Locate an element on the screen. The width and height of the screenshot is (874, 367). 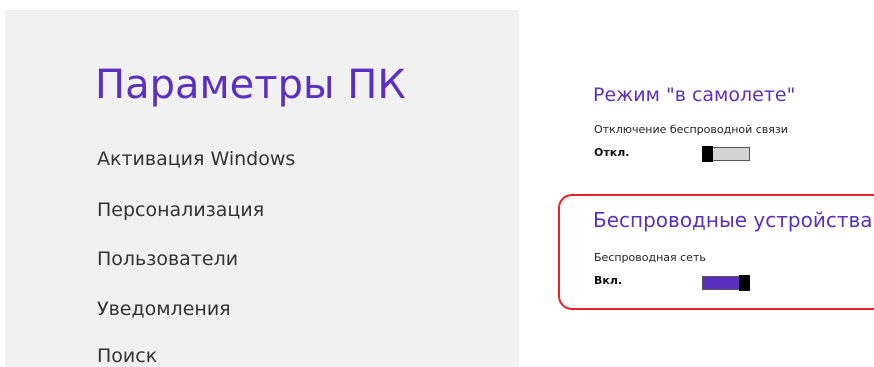
airplane-mode-title: Режим "в самолете" is located at coordinates (694, 95).